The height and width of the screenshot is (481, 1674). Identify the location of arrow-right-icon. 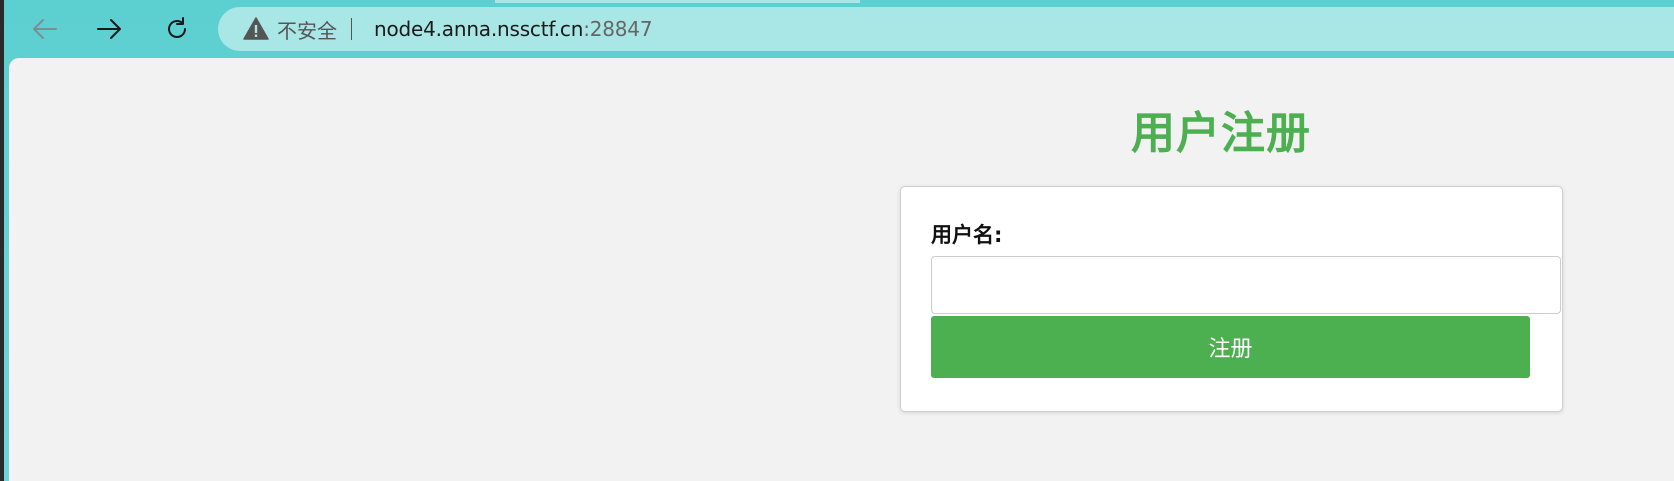
(109, 29).